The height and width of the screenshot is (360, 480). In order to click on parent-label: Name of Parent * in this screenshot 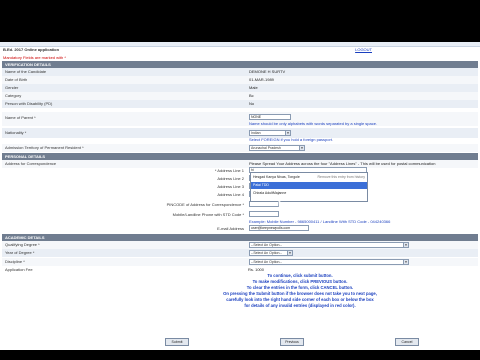, I will do `click(20, 117)`.